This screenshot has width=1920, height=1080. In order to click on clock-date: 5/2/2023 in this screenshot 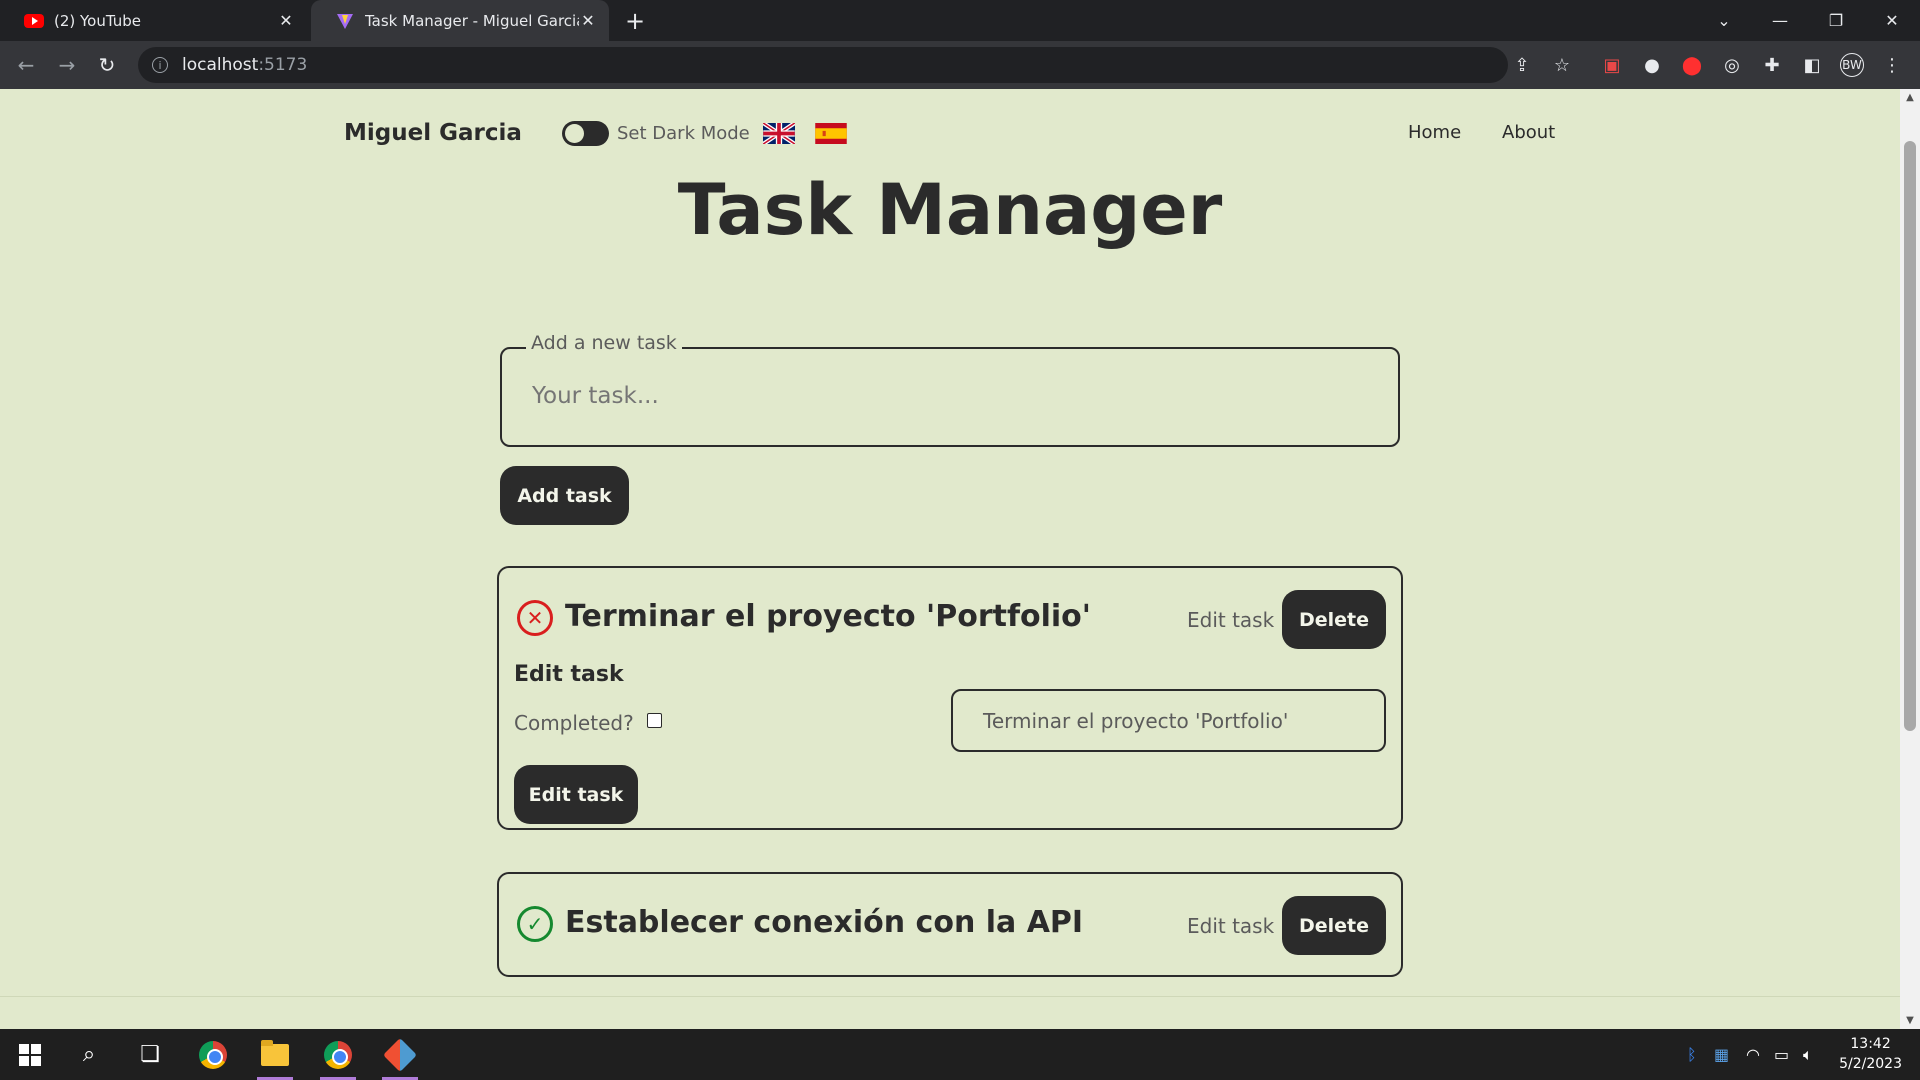, I will do `click(1870, 1064)`.